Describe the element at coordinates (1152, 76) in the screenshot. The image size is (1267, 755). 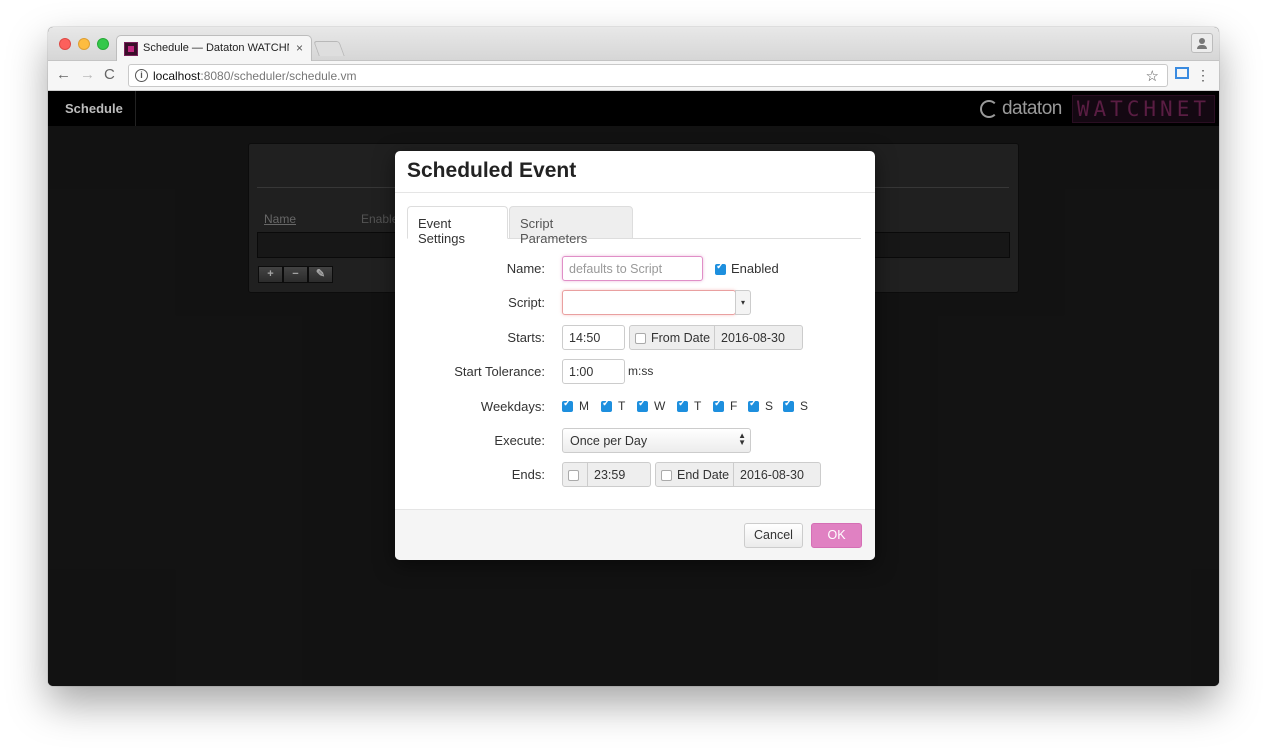
I see `bookmark-star-icon: ☆` at that location.